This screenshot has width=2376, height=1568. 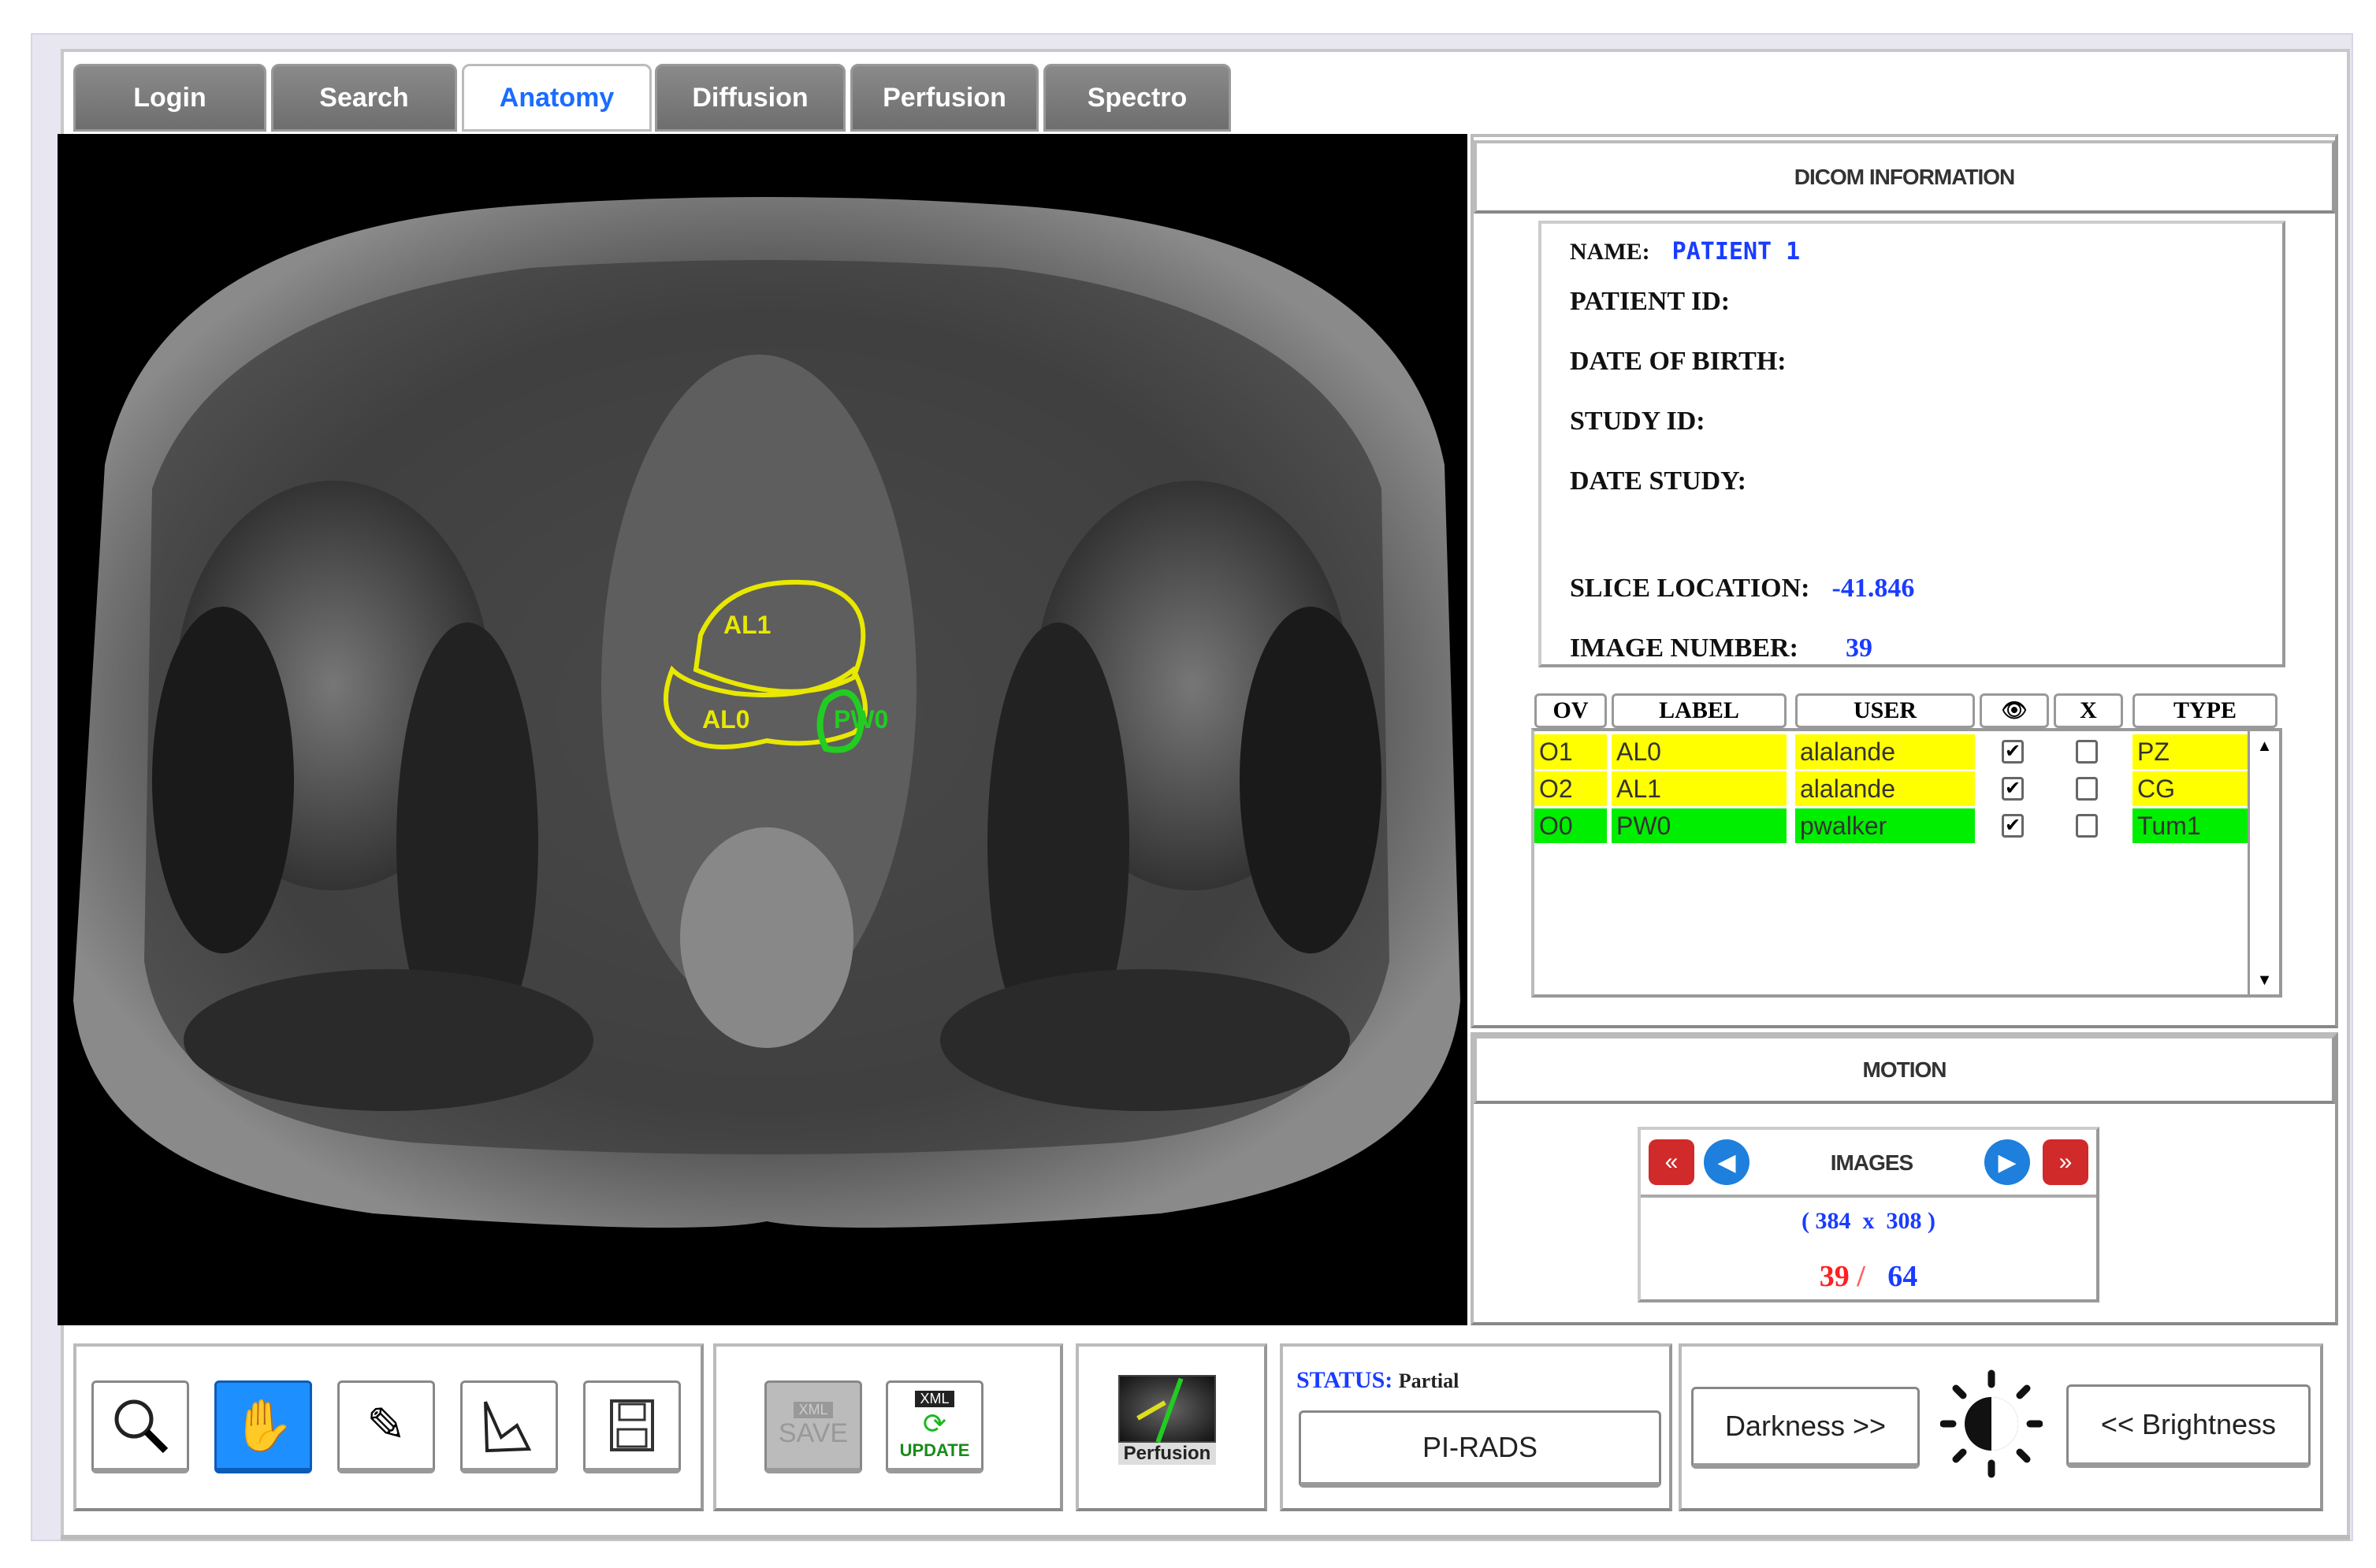 I want to click on tab-search: Search, so click(x=364, y=98).